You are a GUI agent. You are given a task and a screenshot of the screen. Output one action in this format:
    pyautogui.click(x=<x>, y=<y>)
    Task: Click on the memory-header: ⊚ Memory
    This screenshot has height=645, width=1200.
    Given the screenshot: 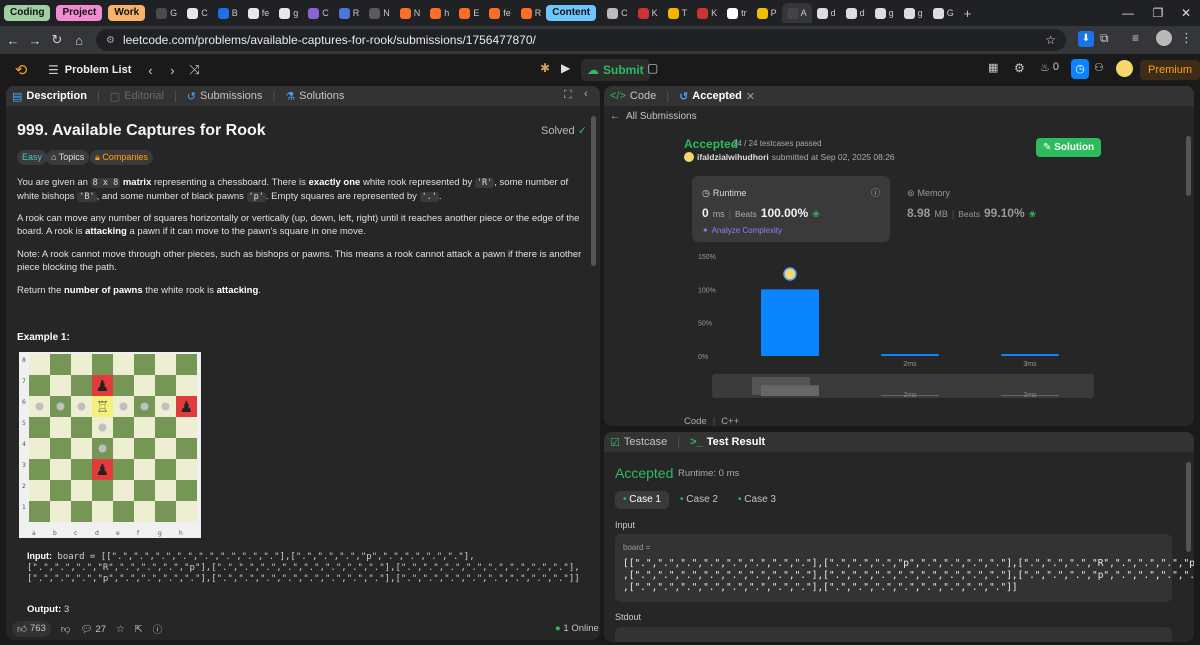 What is the action you would take?
    pyautogui.click(x=928, y=193)
    